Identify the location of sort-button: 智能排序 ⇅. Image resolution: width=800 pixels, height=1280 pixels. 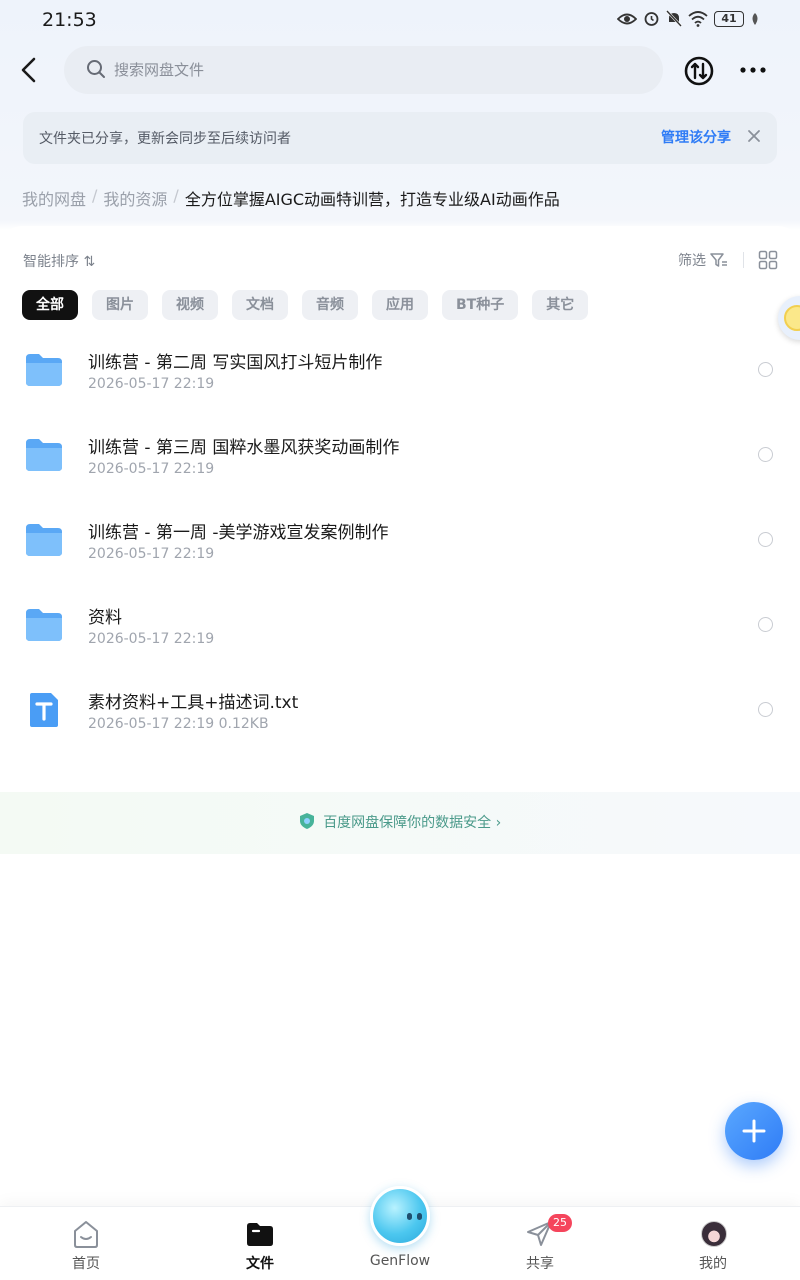
(59, 261).